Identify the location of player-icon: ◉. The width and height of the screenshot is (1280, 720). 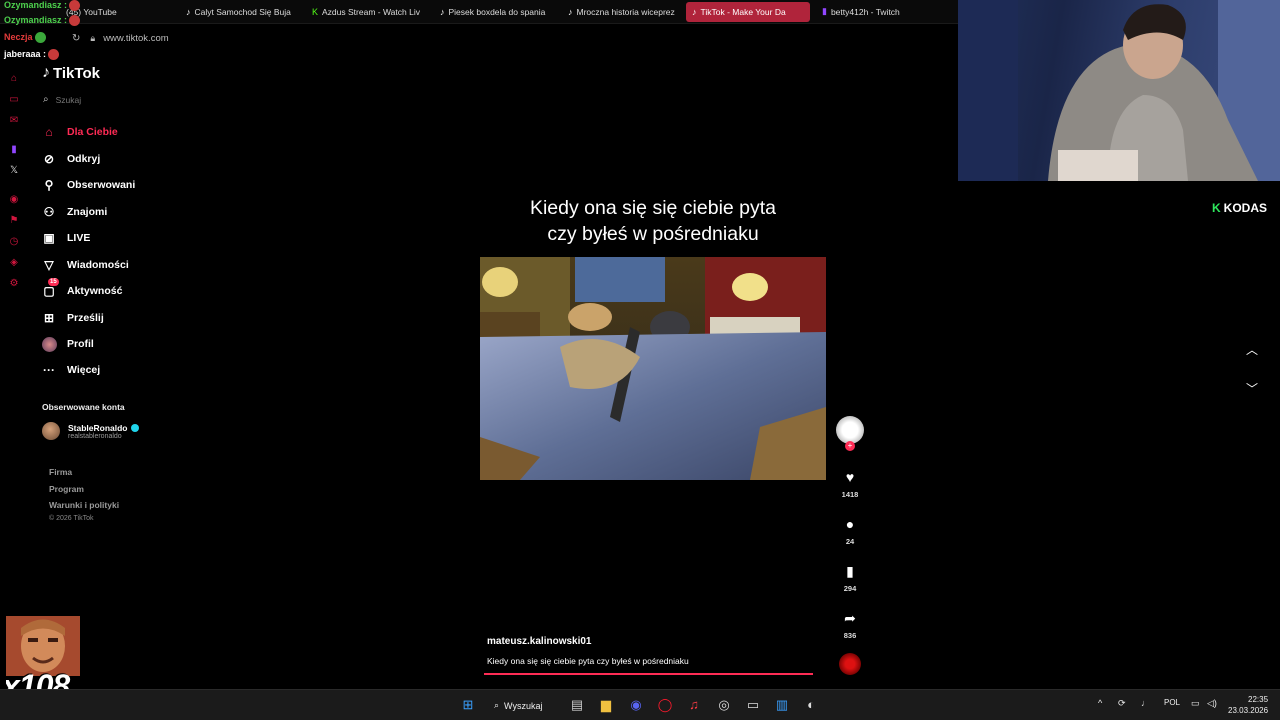
(14, 200).